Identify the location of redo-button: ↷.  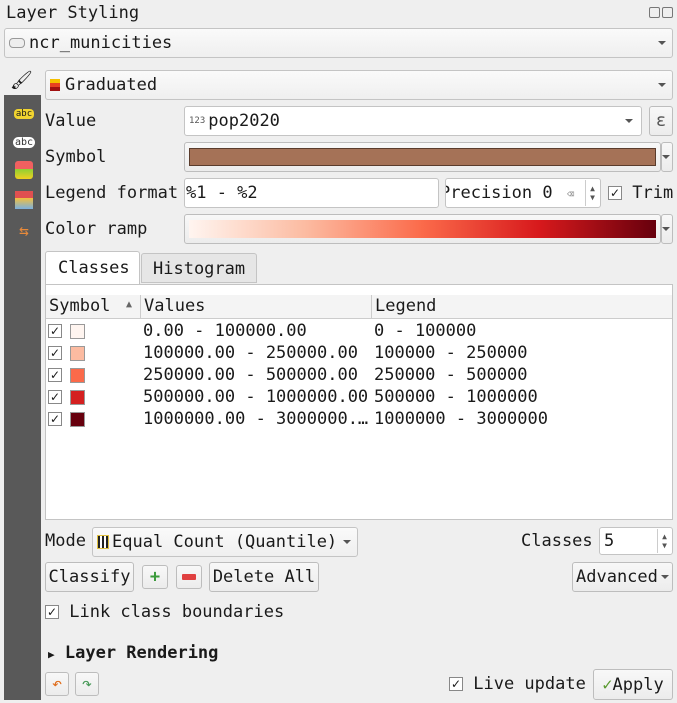
(87, 684).